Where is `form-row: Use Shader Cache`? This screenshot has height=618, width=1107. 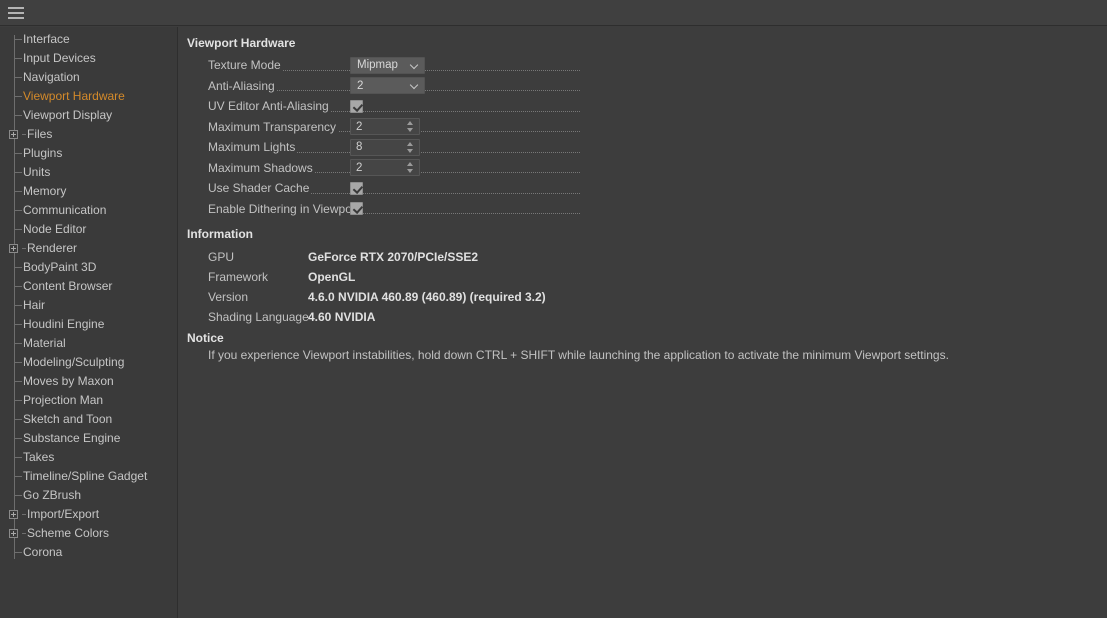
form-row: Use Shader Cache is located at coordinates (380, 188).